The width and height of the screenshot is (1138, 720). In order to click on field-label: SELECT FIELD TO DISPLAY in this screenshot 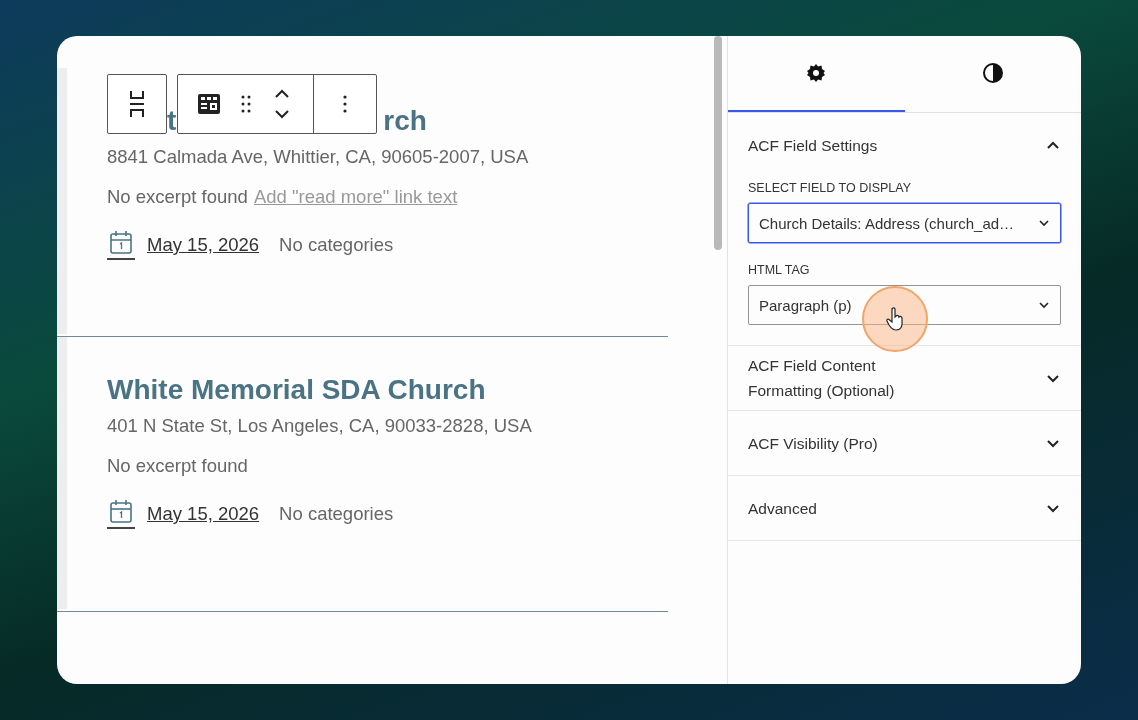, I will do `click(830, 188)`.